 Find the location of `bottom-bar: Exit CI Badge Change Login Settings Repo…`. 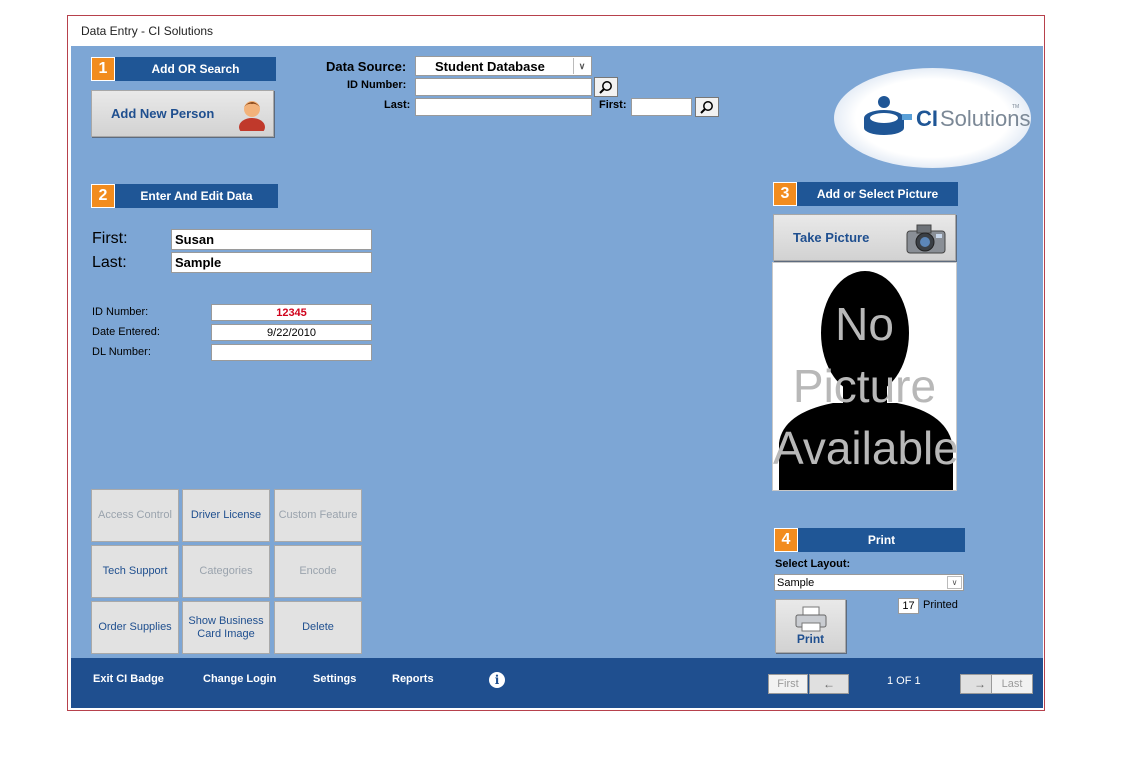

bottom-bar: Exit CI Badge Change Login Settings Repo… is located at coordinates (557, 683).